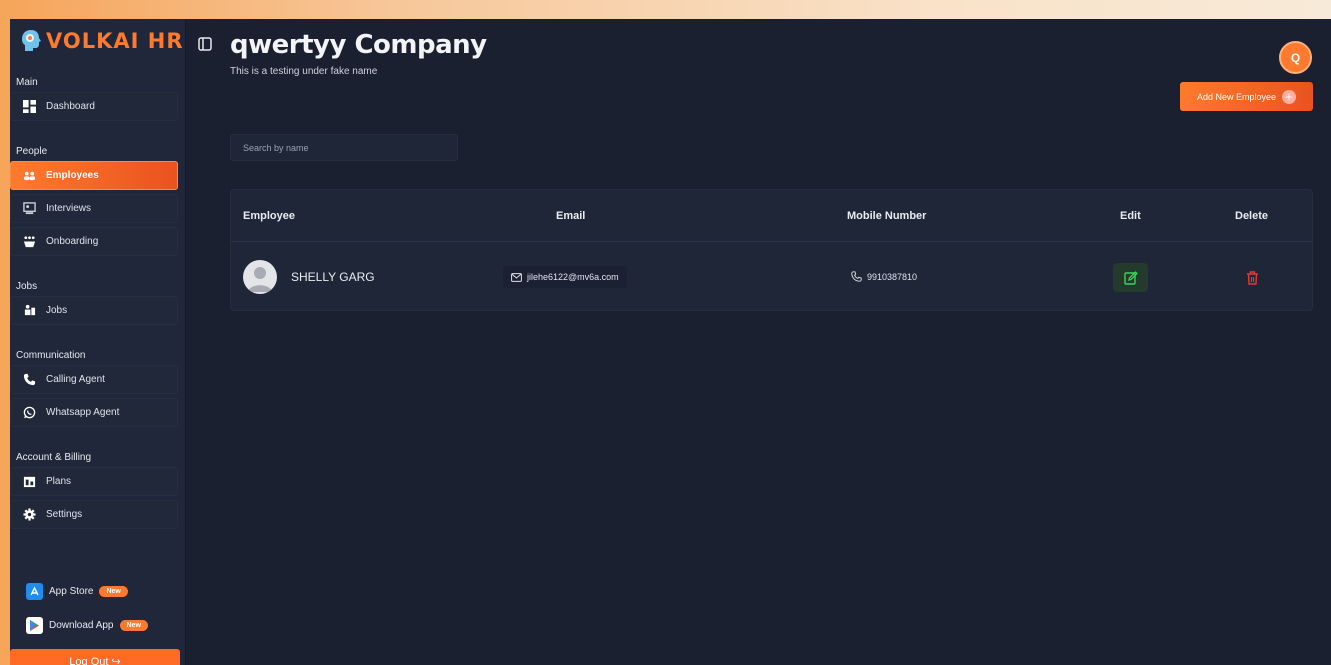 The width and height of the screenshot is (1331, 665). Describe the element at coordinates (27, 286) in the screenshot. I see `section-title: Jobs` at that location.